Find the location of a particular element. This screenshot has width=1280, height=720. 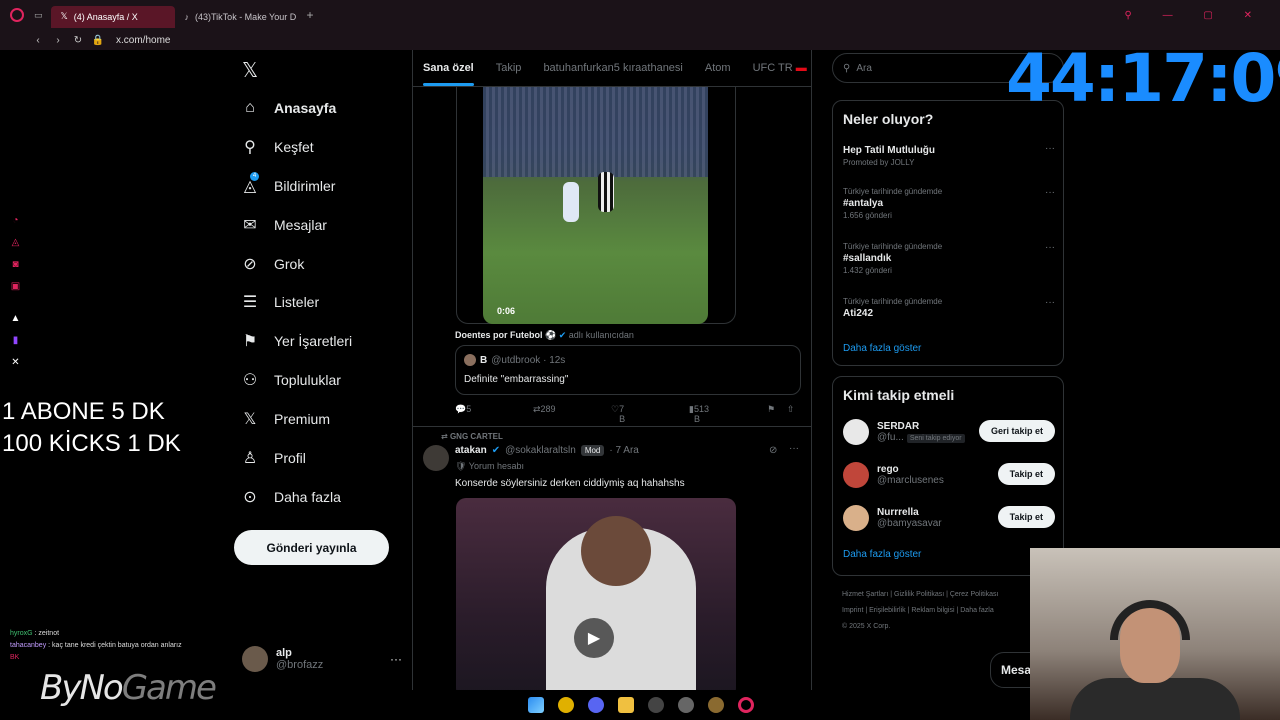

post-more-icon: ··· is located at coordinates (794, 448).